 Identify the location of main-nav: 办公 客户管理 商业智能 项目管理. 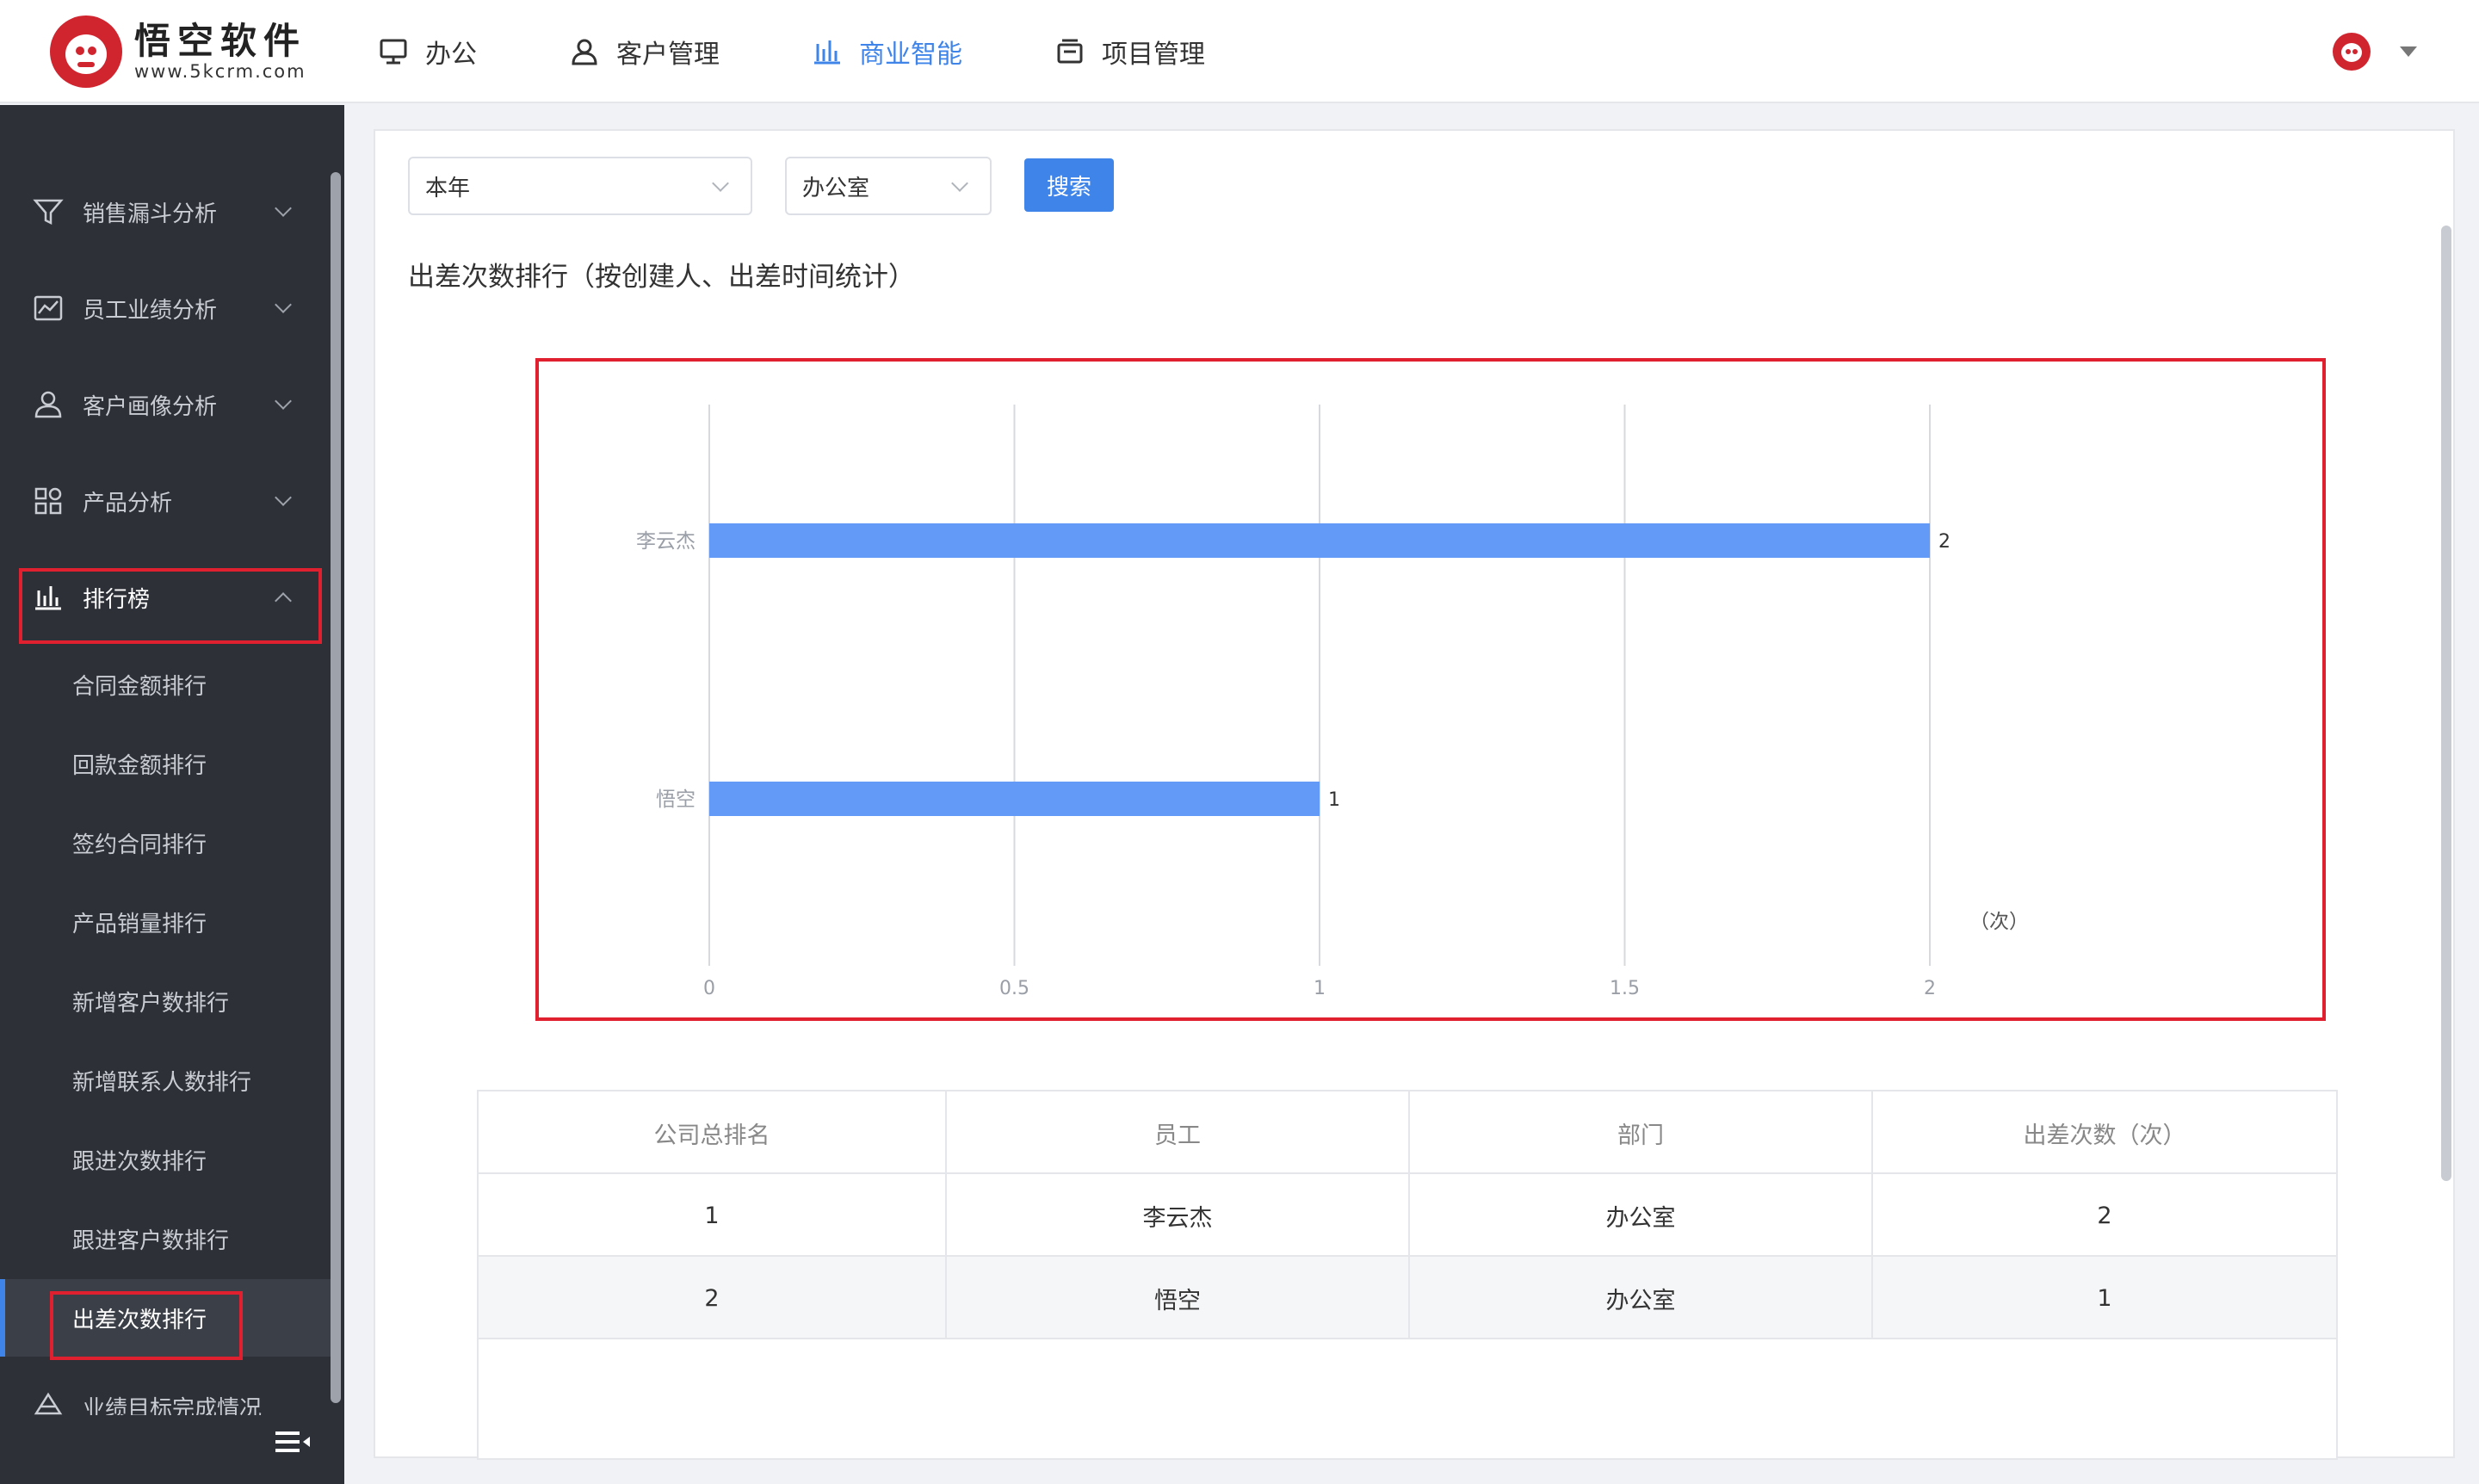
(838, 51).